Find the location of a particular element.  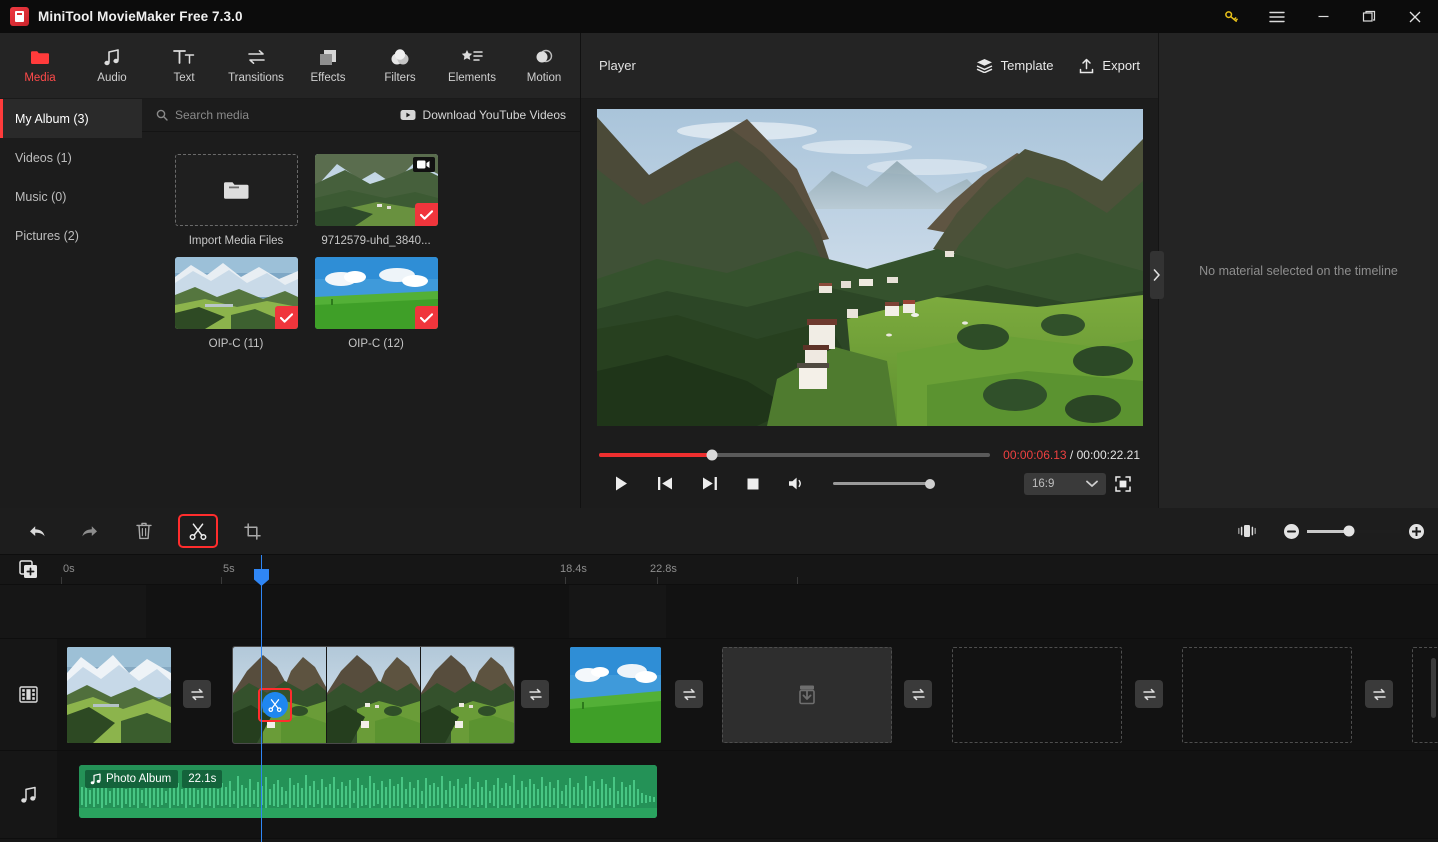

add-media-to-timeline-button is located at coordinates (28, 569).